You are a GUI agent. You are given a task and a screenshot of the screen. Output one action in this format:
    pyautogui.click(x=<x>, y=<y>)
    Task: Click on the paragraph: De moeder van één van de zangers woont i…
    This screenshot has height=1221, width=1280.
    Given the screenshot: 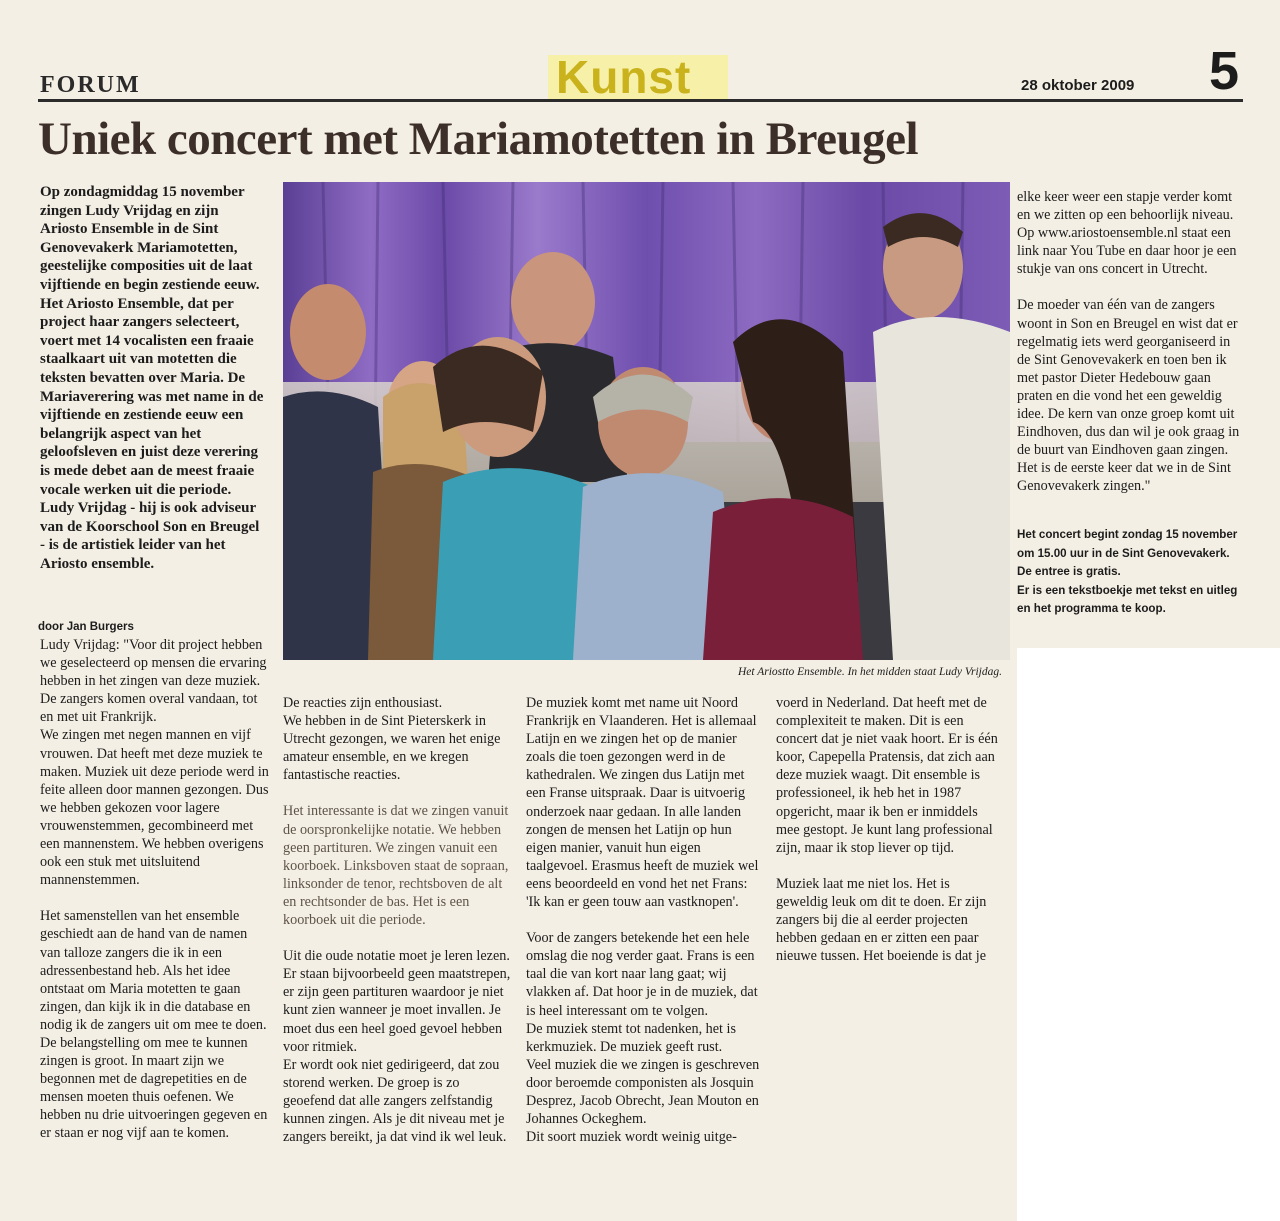 What is the action you would take?
    pyautogui.click(x=1128, y=396)
    